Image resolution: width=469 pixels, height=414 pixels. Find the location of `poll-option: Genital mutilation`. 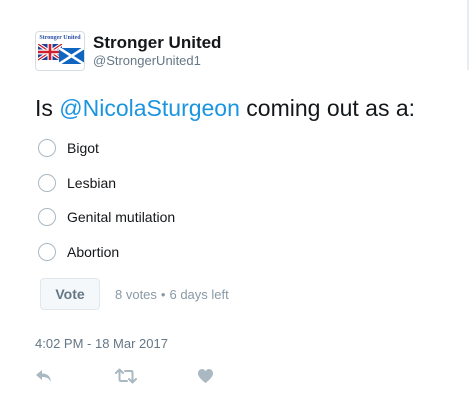

poll-option: Genital mutilation is located at coordinates (106, 217).